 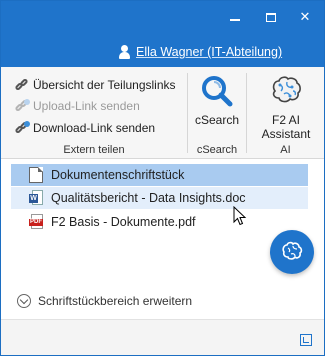 I want to click on expand-document-area-button: Schriftstückbereich erweitern, so click(x=104, y=301).